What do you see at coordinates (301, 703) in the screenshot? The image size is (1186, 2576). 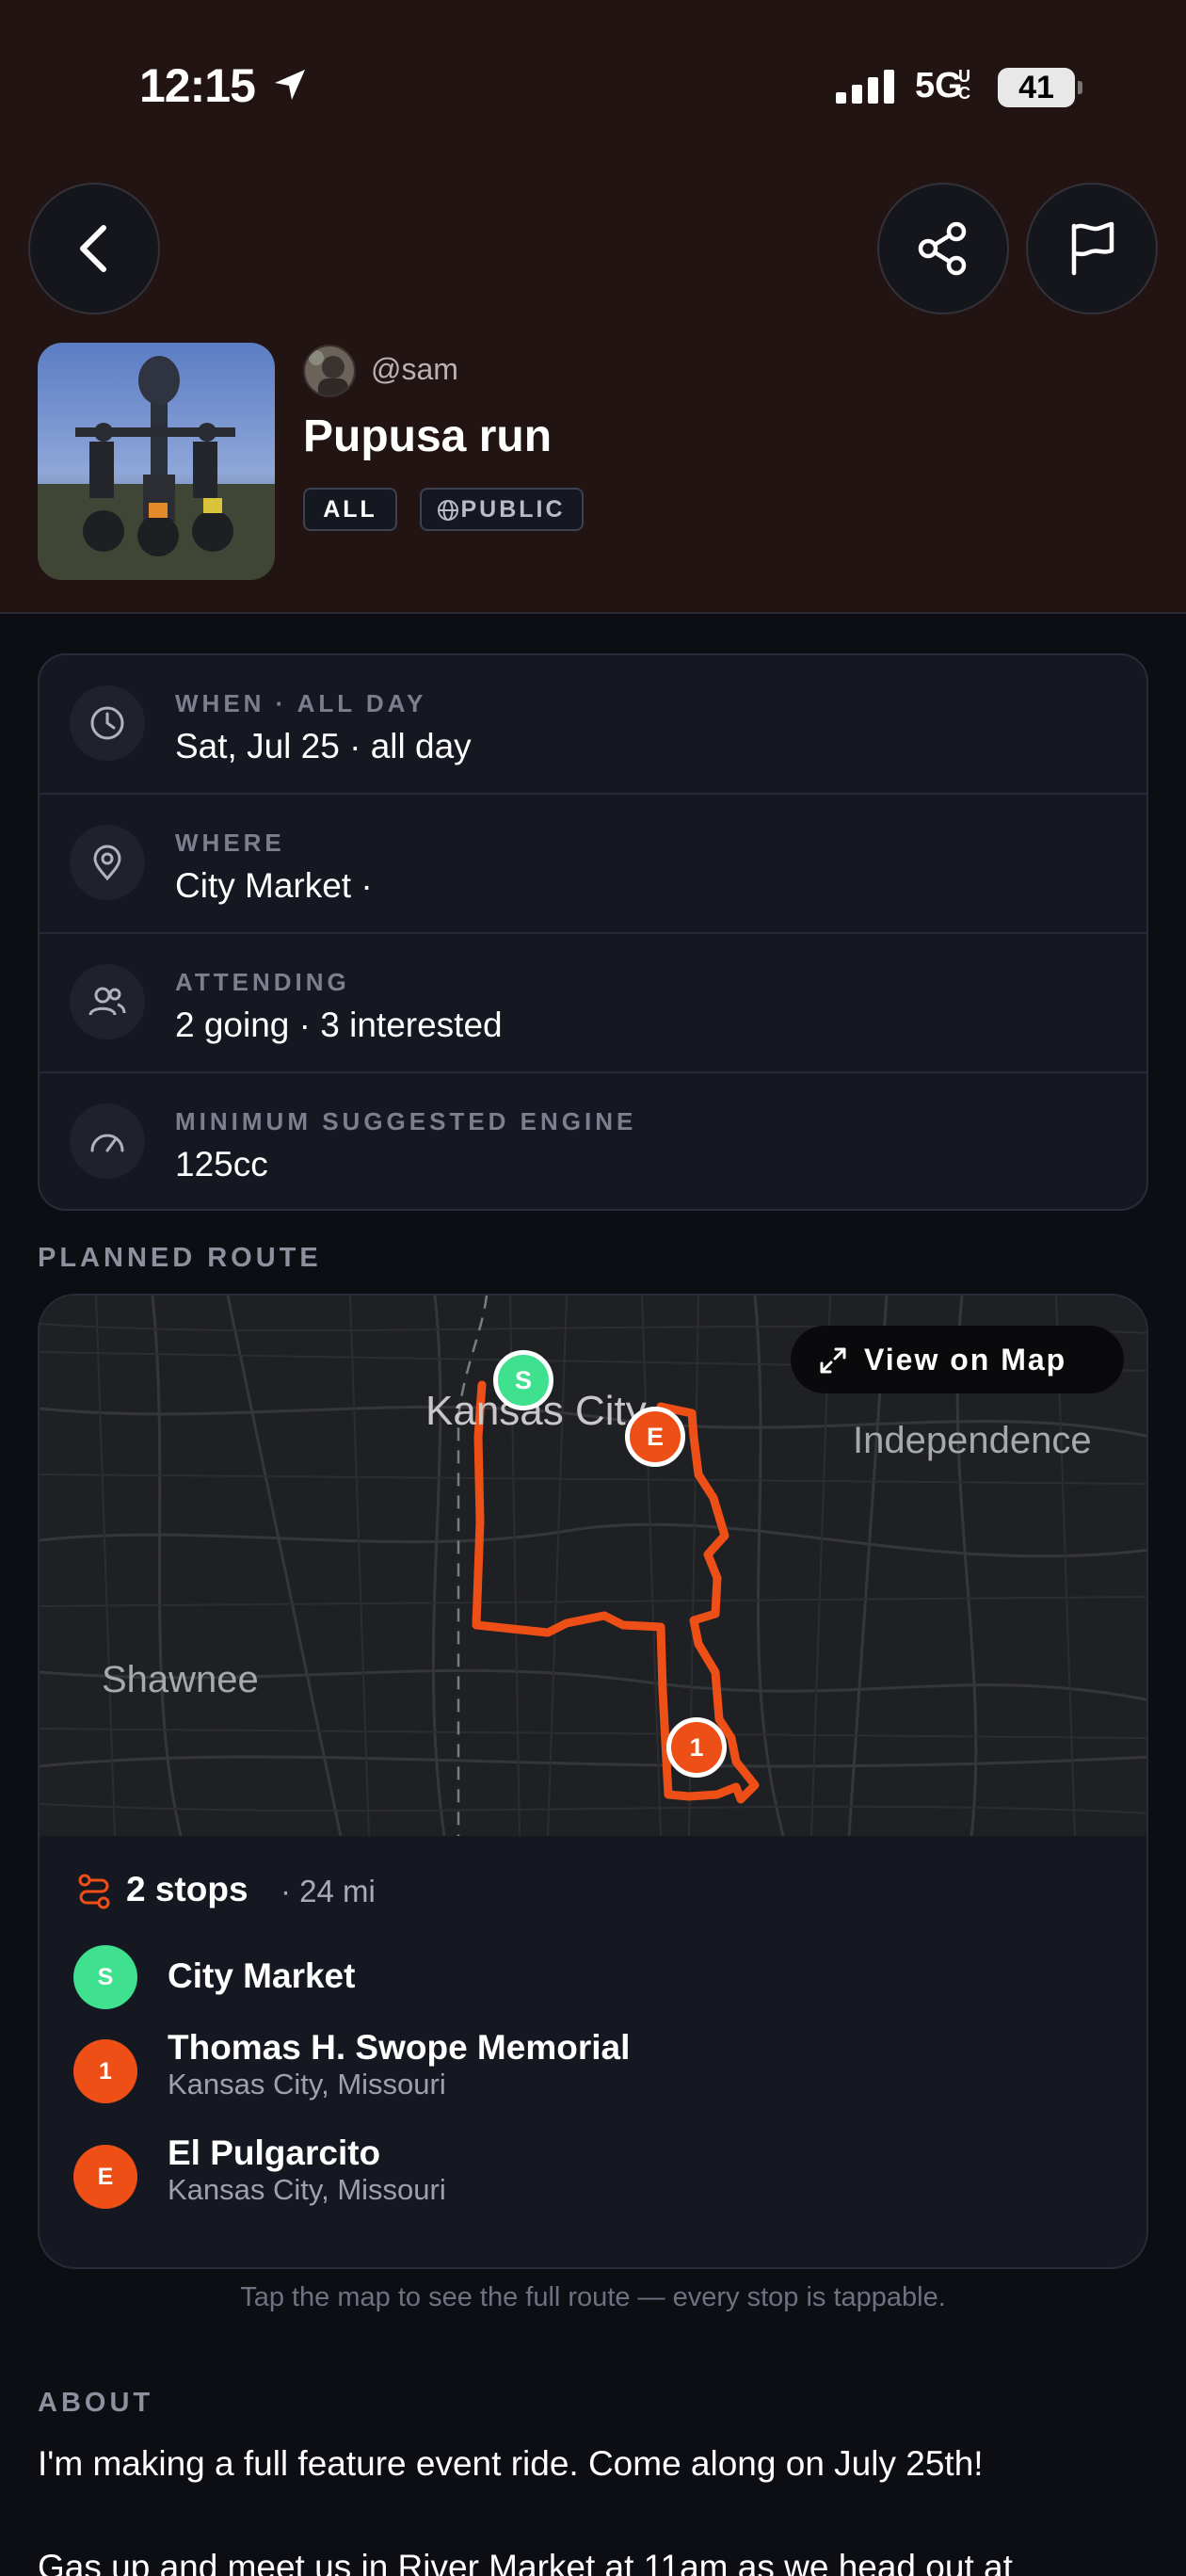 I see `info-label: WHEN · ALL DAY` at bounding box center [301, 703].